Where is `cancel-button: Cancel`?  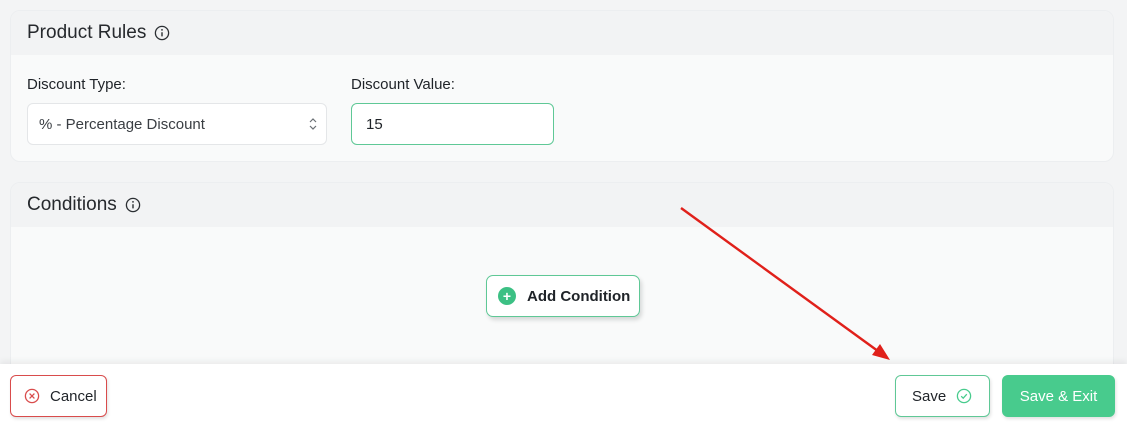 cancel-button: Cancel is located at coordinates (58, 396).